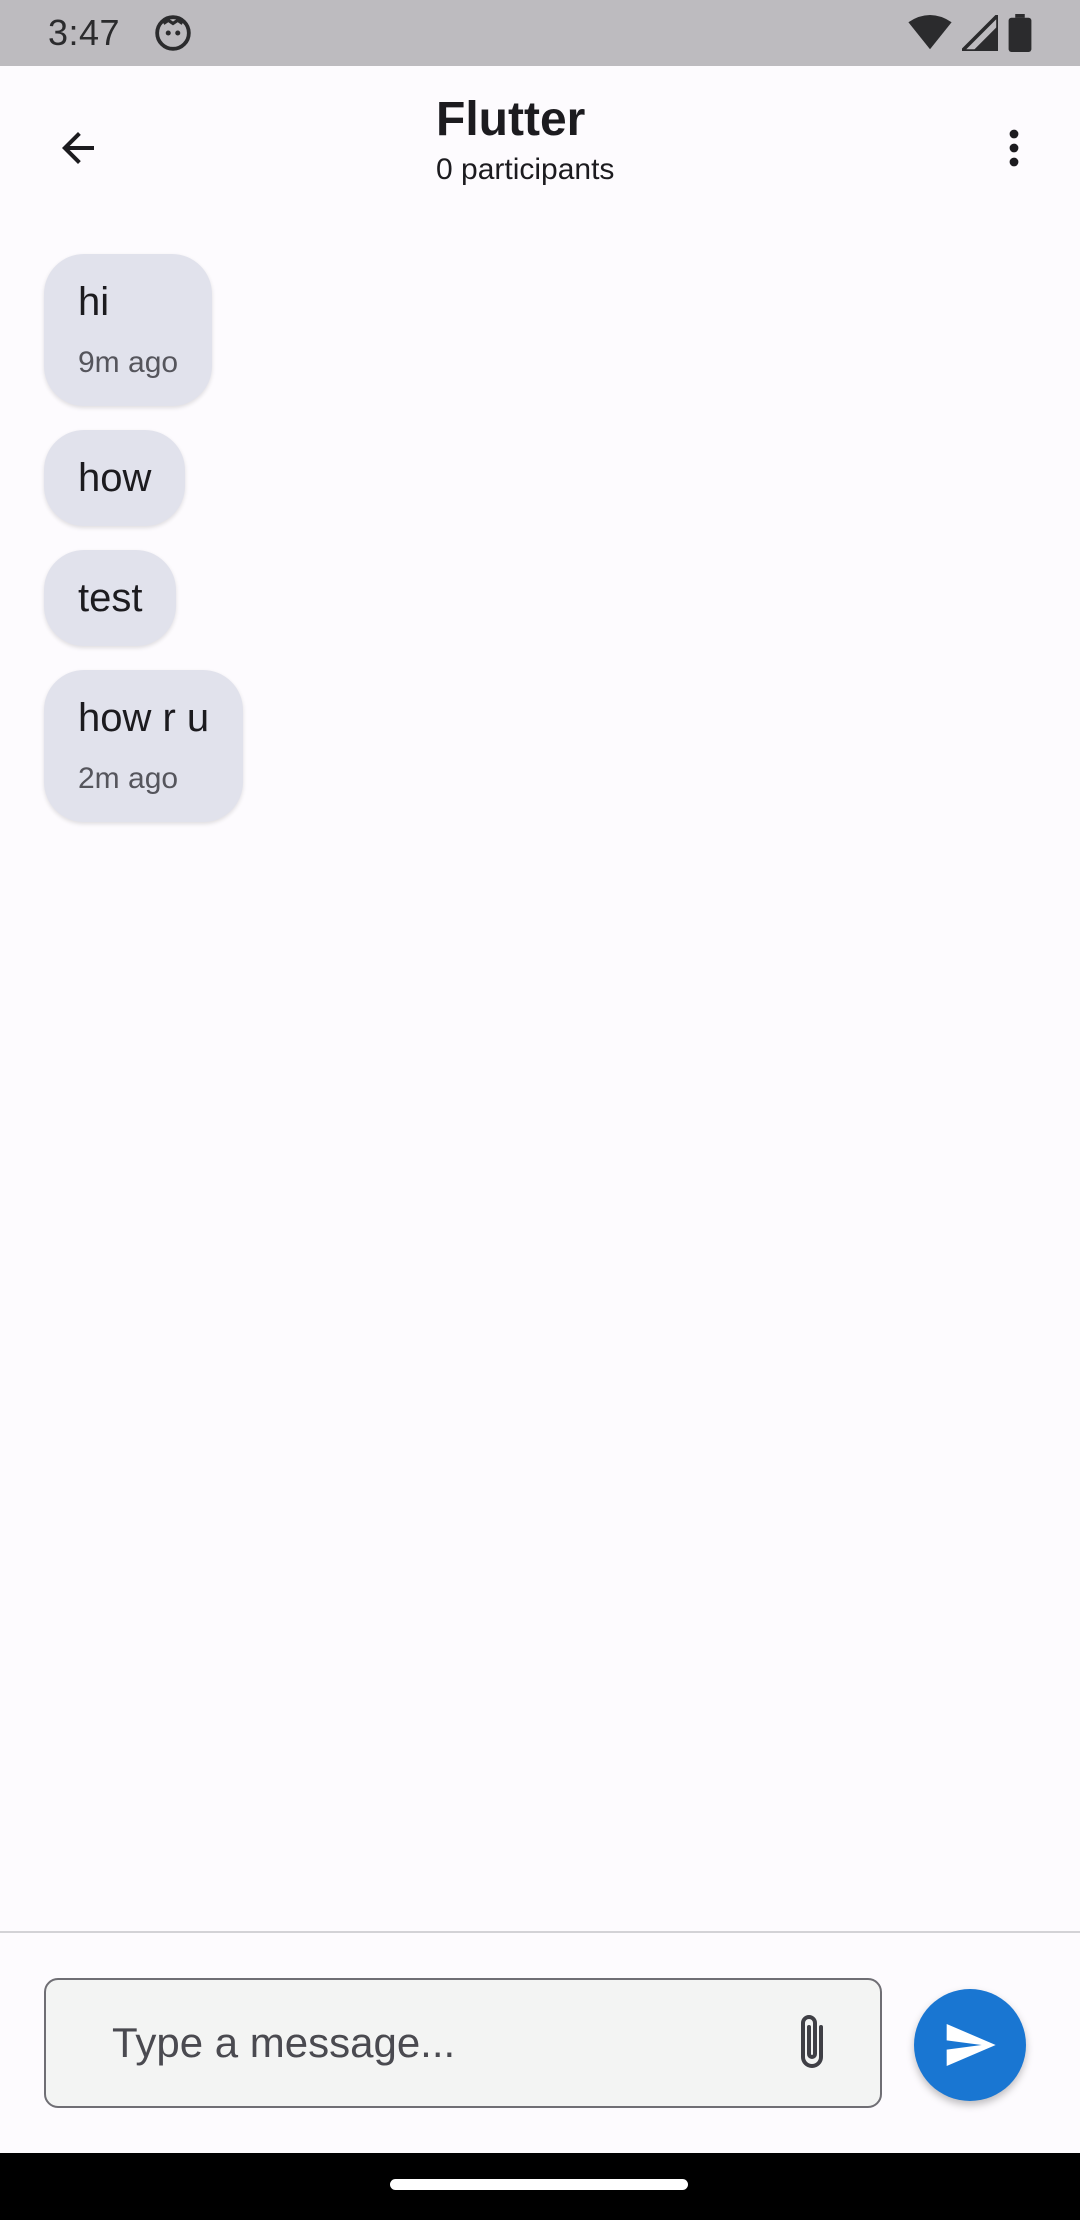 The image size is (1080, 2220). I want to click on home-indicator, so click(539, 2184).